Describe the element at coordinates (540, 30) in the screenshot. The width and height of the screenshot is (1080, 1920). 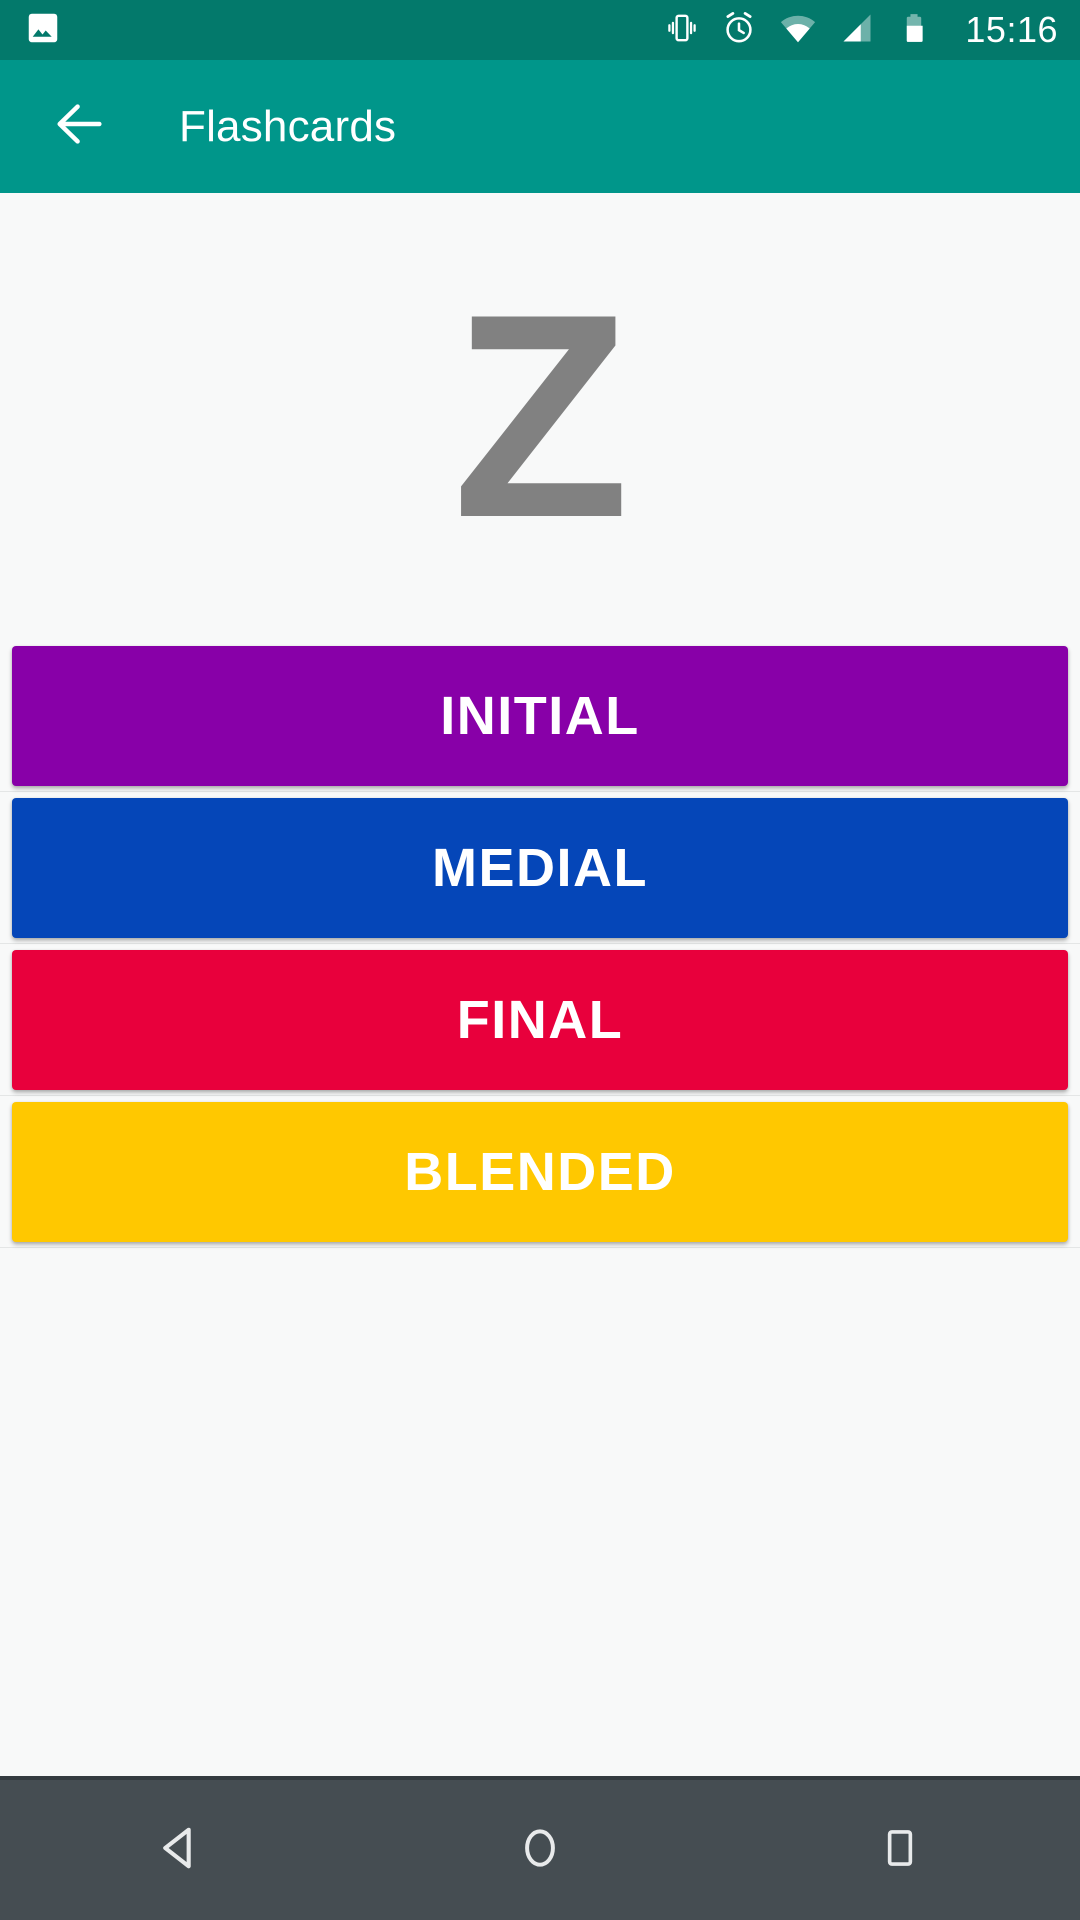
I see `status-bar: 15:16` at that location.